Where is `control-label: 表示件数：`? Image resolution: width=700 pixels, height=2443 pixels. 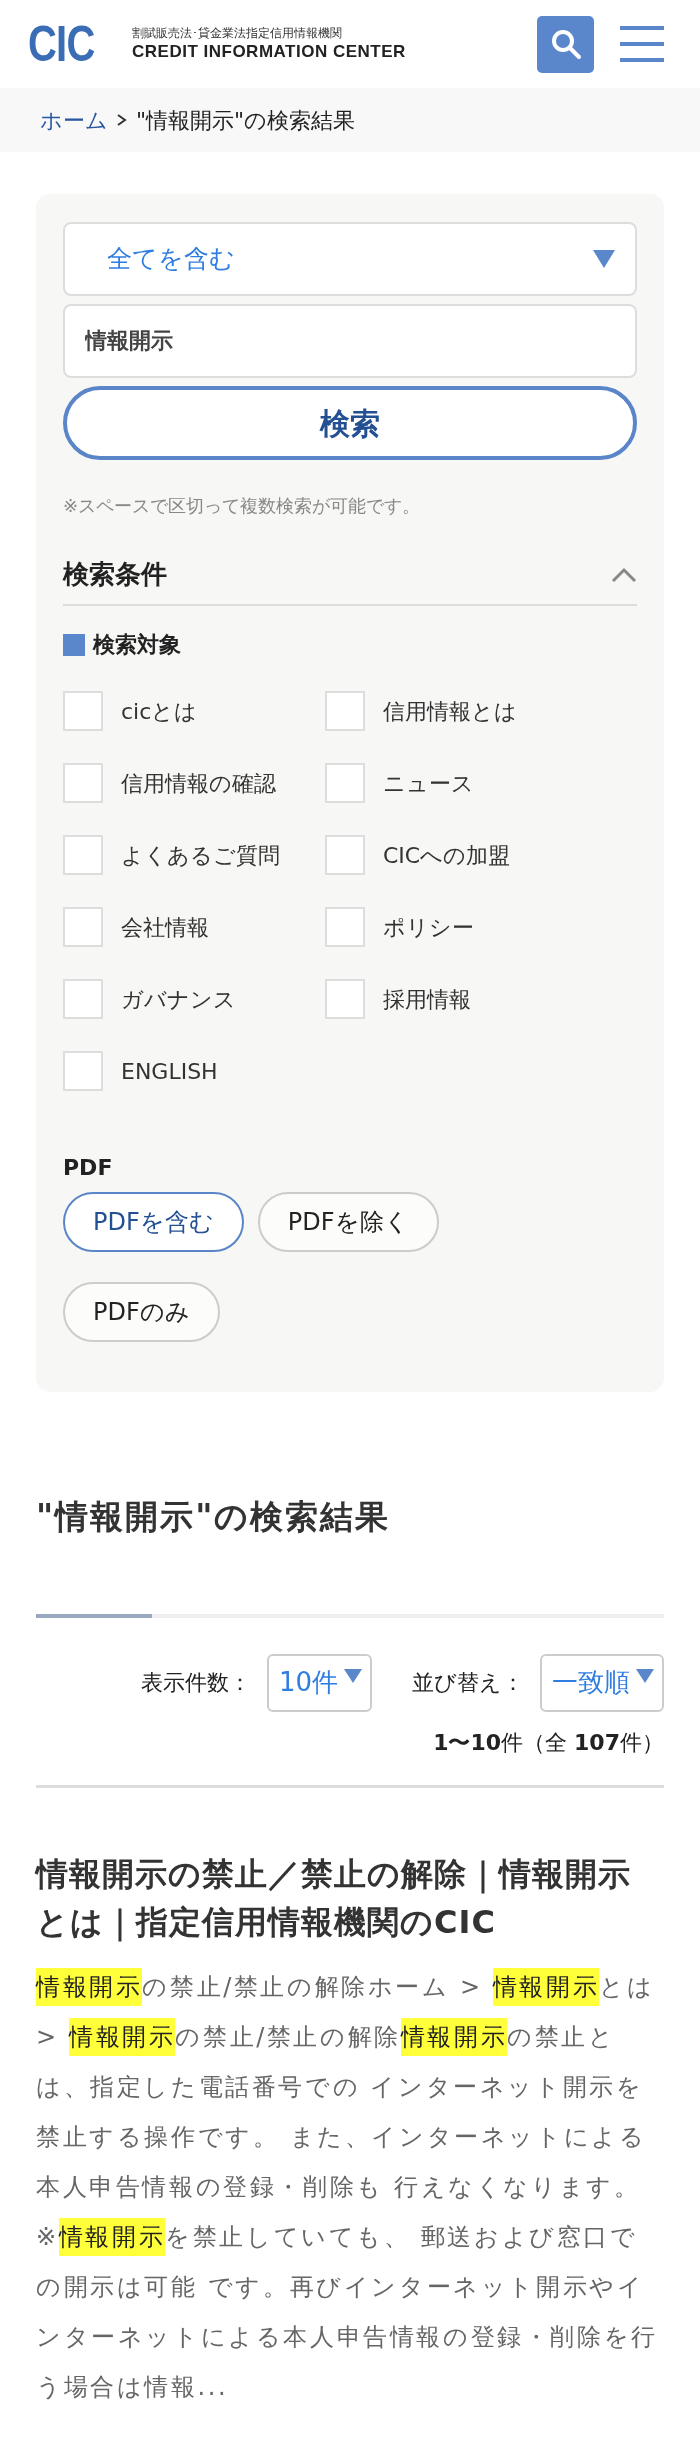
control-label: 表示件数： is located at coordinates (195, 1683).